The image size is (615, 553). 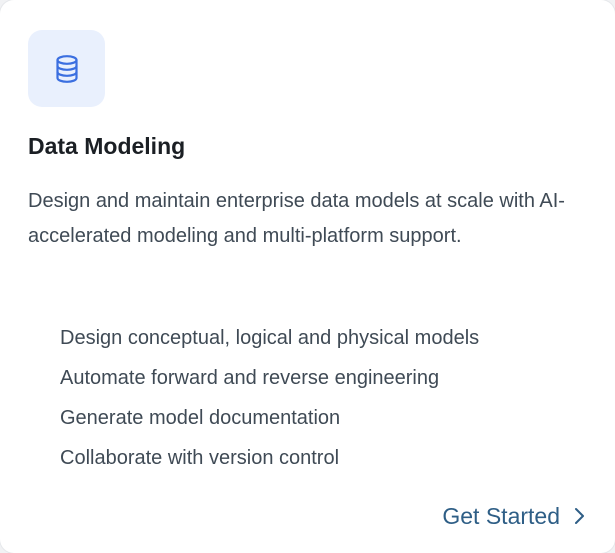 What do you see at coordinates (579, 516) in the screenshot?
I see `chevron-right-icon` at bounding box center [579, 516].